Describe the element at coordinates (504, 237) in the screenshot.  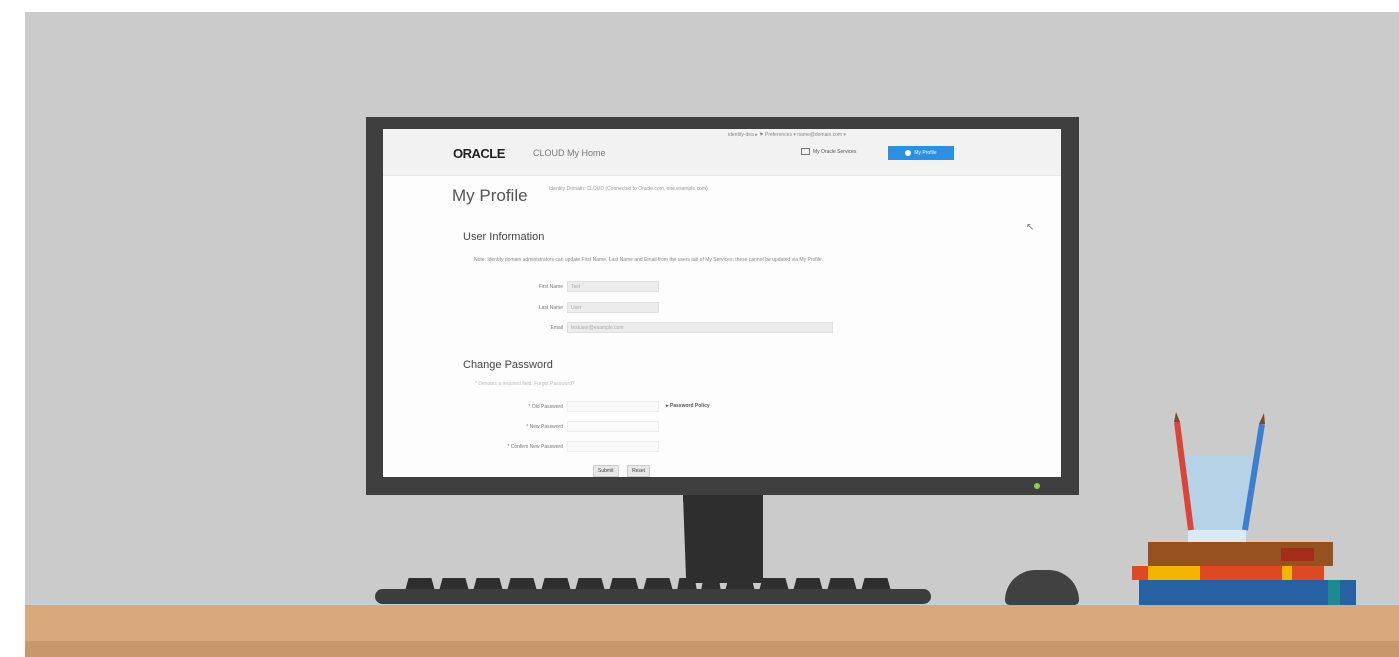
I see `user-information-heading: User Information` at that location.